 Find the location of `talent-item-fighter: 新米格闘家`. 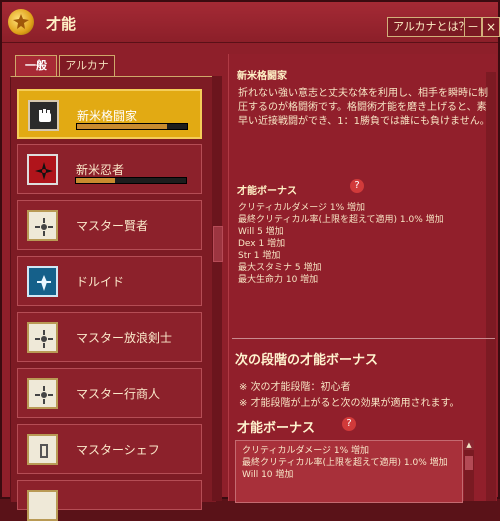

talent-item-fighter: 新米格闘家 is located at coordinates (109, 114).